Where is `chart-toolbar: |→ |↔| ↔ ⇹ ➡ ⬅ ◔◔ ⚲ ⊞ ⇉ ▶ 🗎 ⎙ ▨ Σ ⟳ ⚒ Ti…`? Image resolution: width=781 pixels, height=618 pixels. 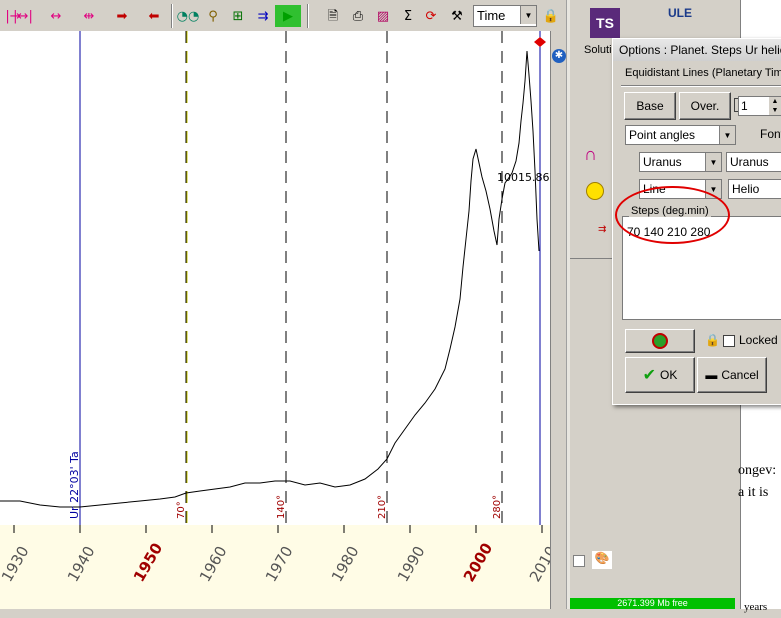
chart-toolbar: |→ |↔| ↔ ⇹ ➡ ⬅ ◔◔ ⚲ ⊞ ⇉ ▶ 🗎 ⎙ ▨ Σ ⟳ ⚒ Ti… is located at coordinates (283, 16).